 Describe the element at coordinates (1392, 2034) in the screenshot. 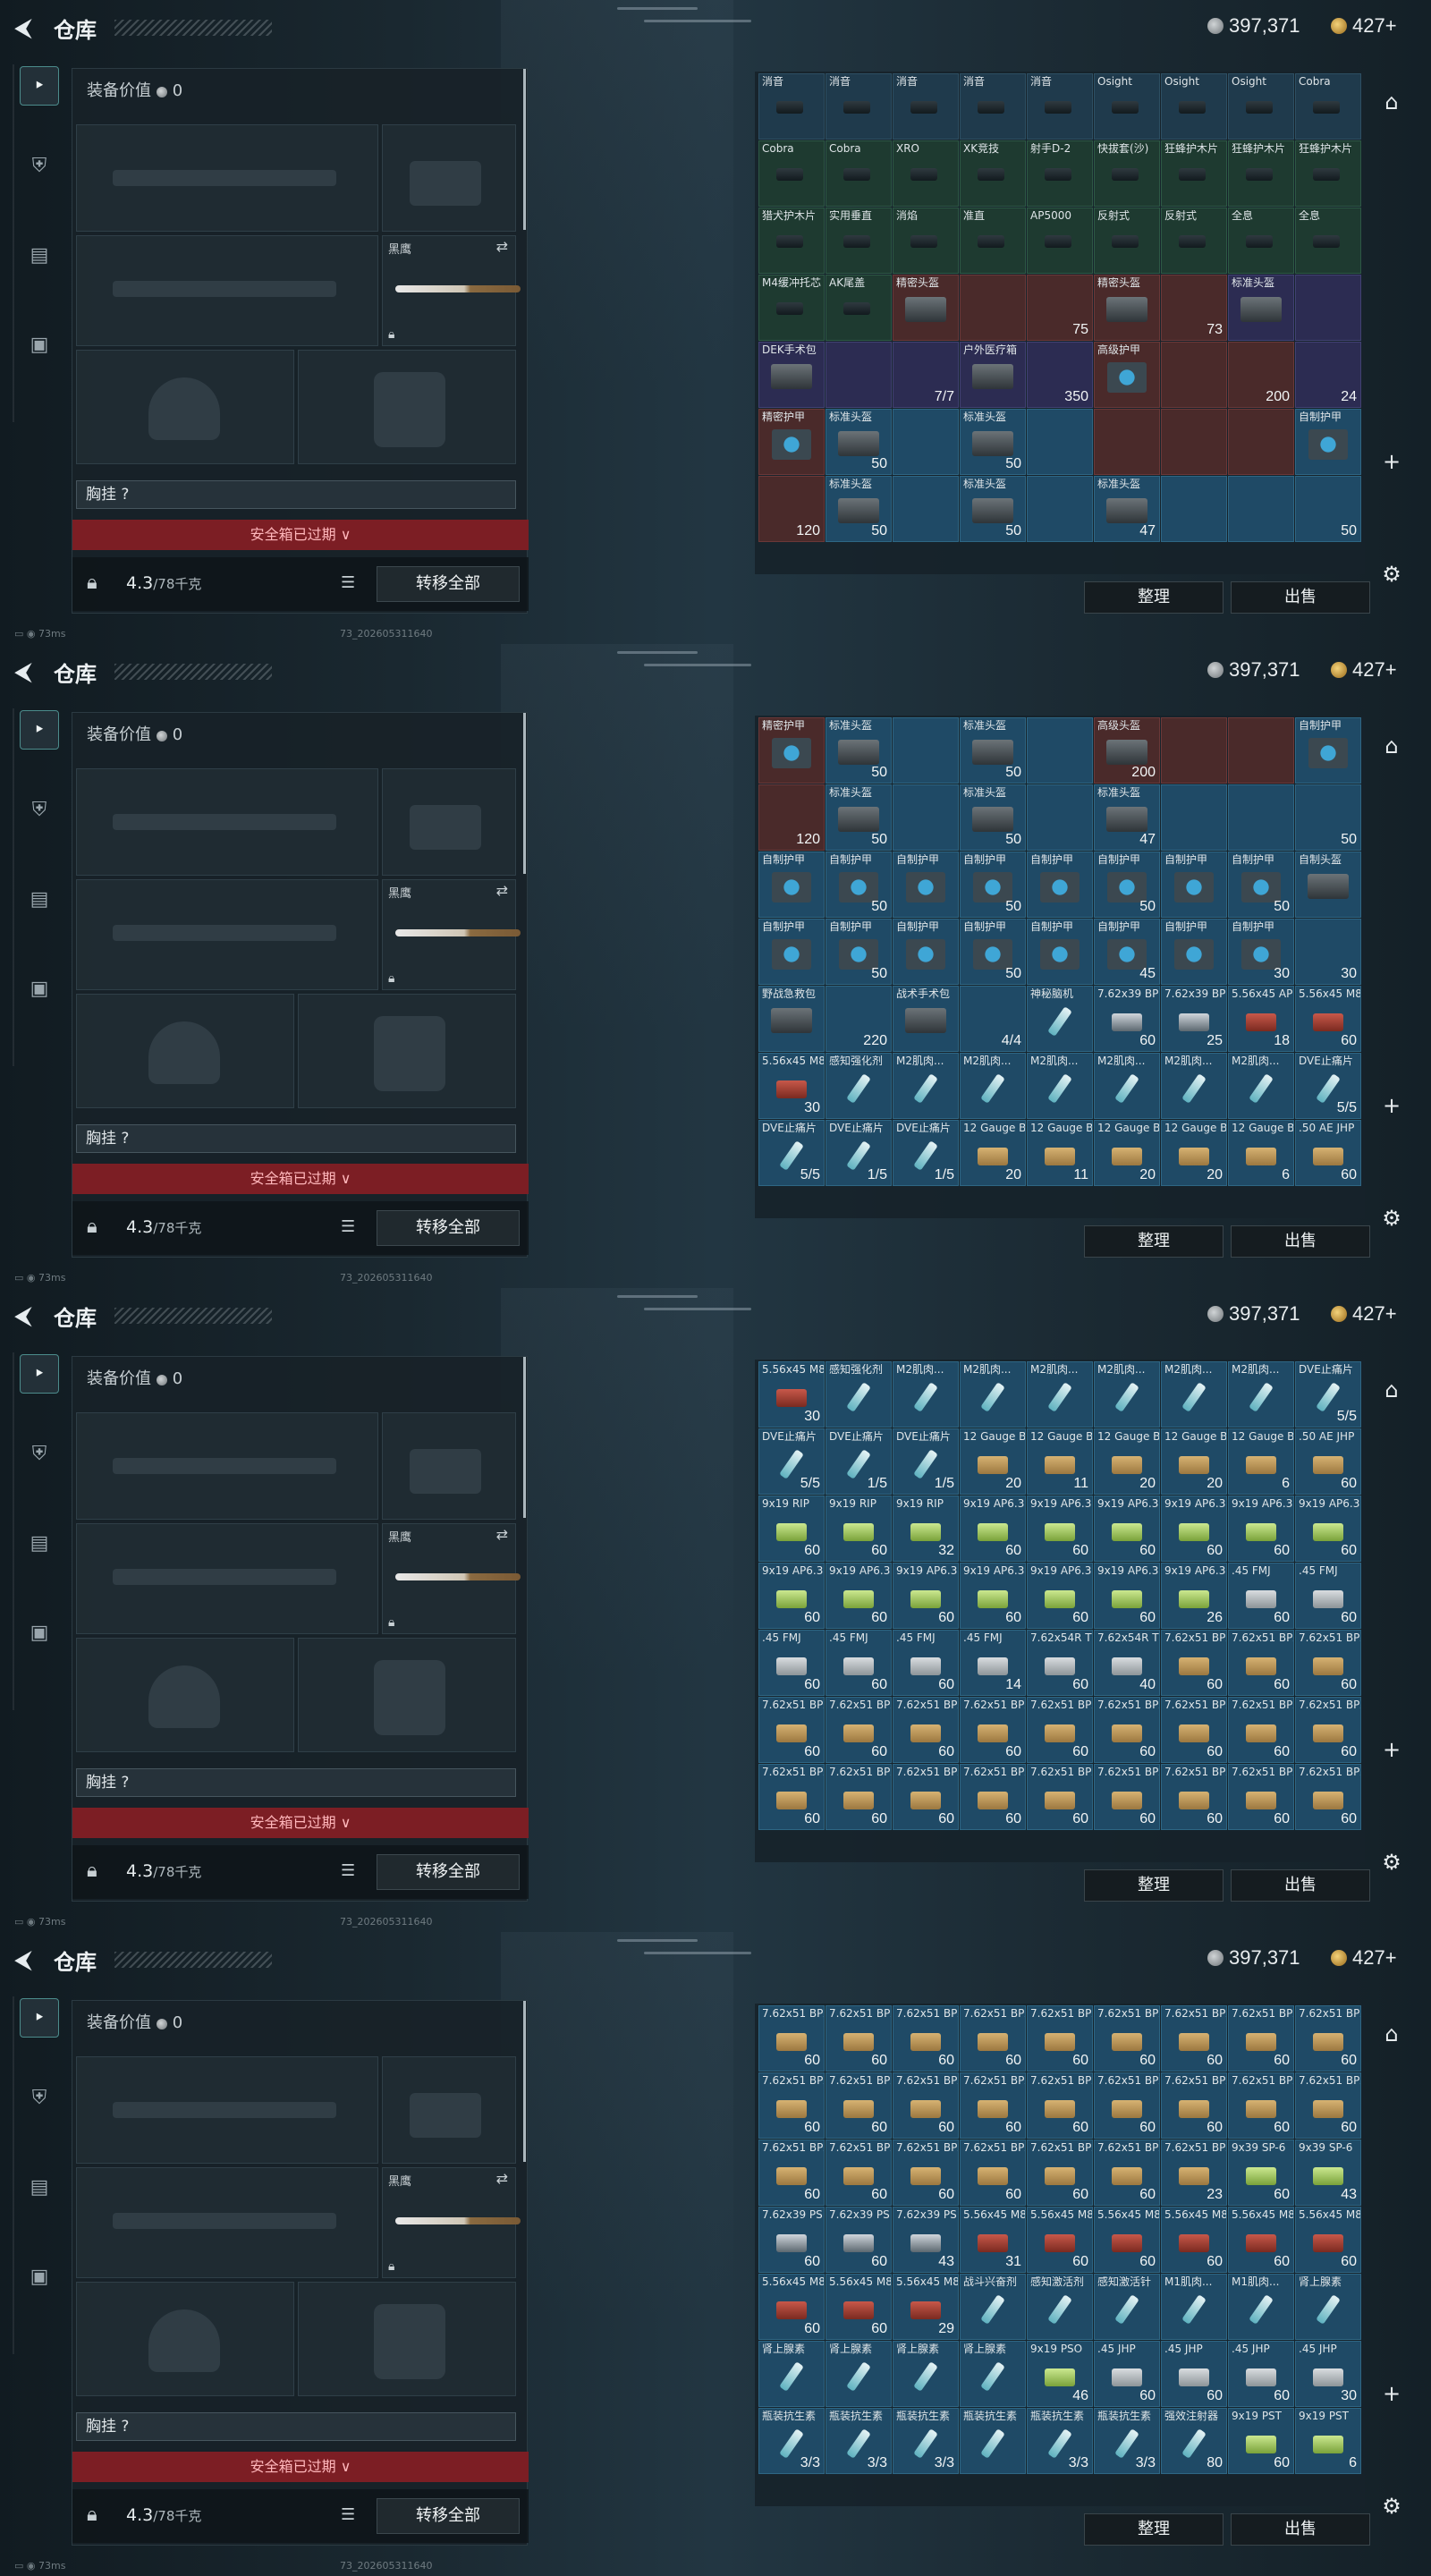

I see `stash-home-icon: ⌂` at that location.